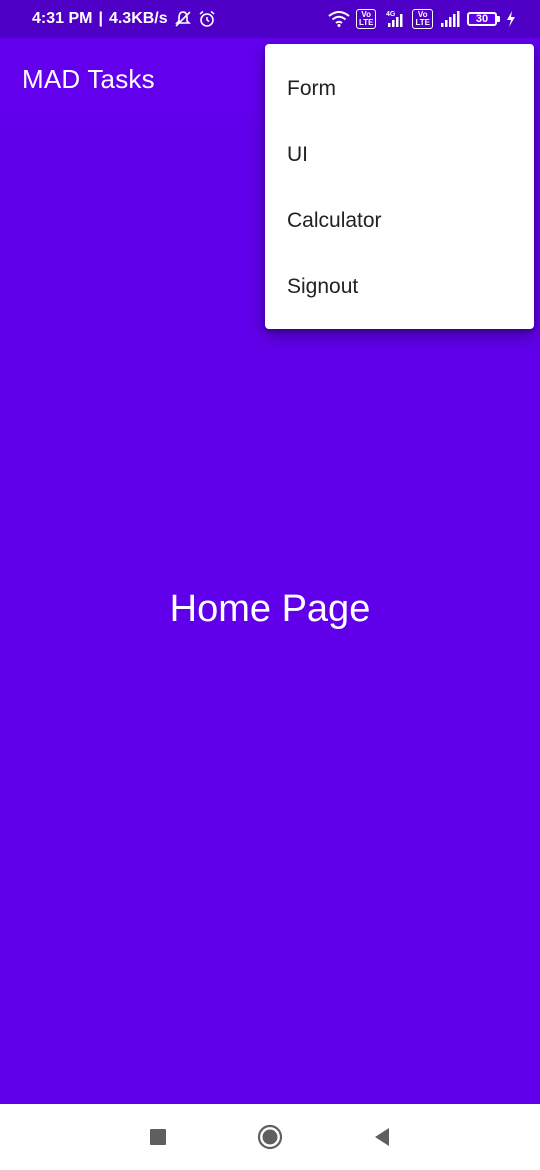 Image resolution: width=540 pixels, height=1170 pixels. What do you see at coordinates (511, 19) in the screenshot?
I see `charging-icon` at bounding box center [511, 19].